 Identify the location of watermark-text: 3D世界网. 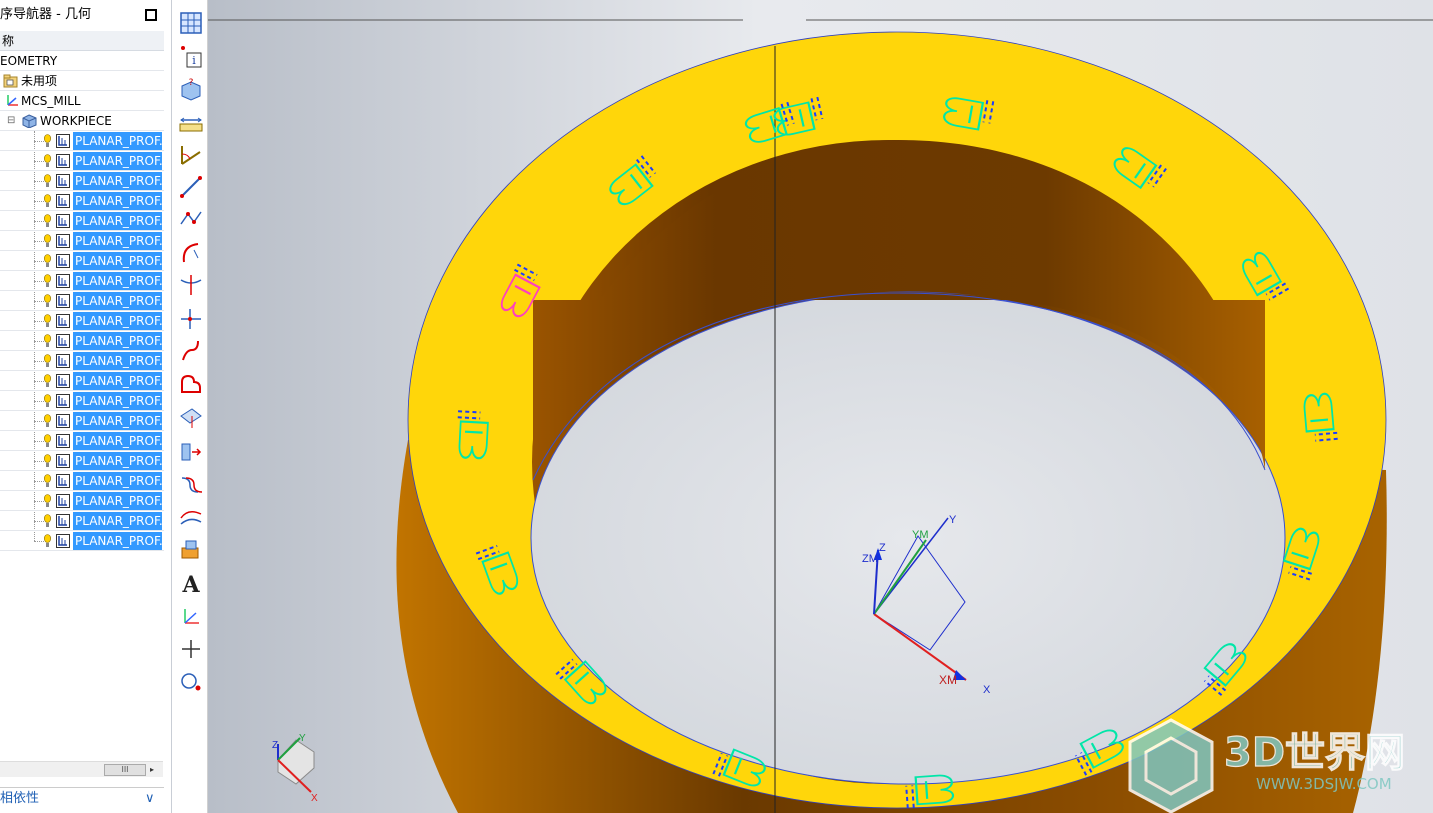
(1314, 753).